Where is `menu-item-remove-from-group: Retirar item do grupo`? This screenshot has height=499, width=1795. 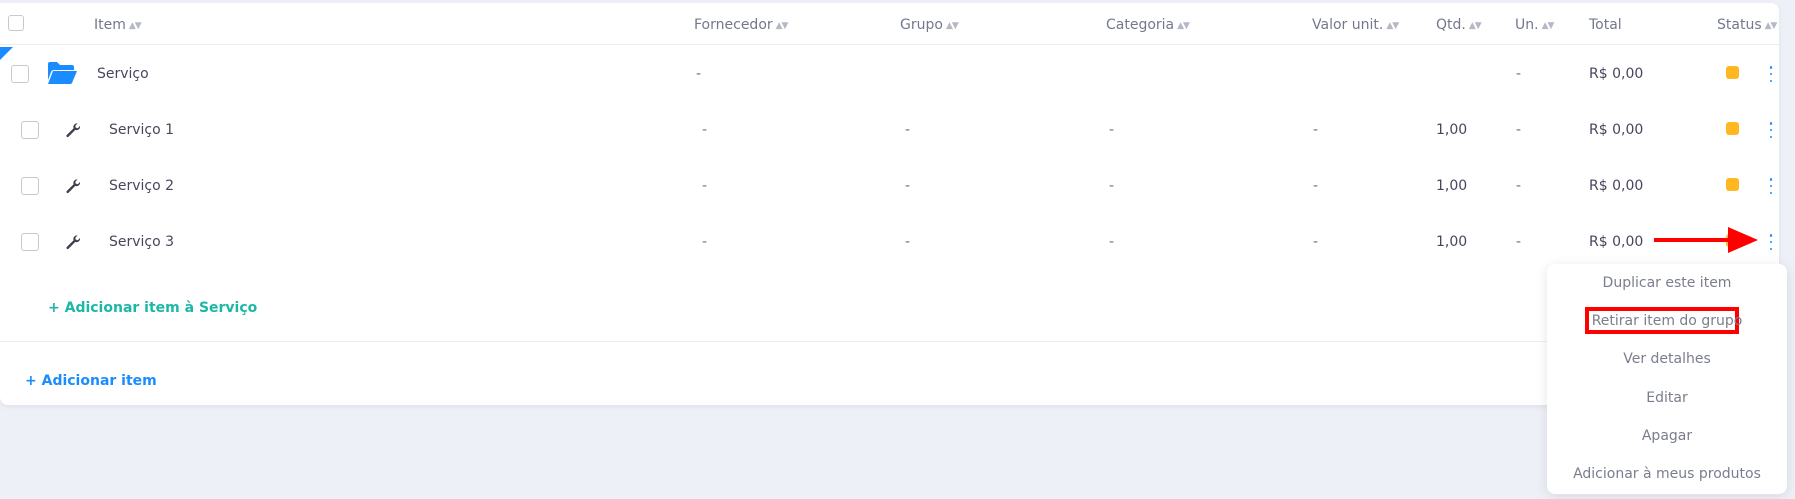
menu-item-remove-from-group: Retirar item do grupo is located at coordinates (1667, 321).